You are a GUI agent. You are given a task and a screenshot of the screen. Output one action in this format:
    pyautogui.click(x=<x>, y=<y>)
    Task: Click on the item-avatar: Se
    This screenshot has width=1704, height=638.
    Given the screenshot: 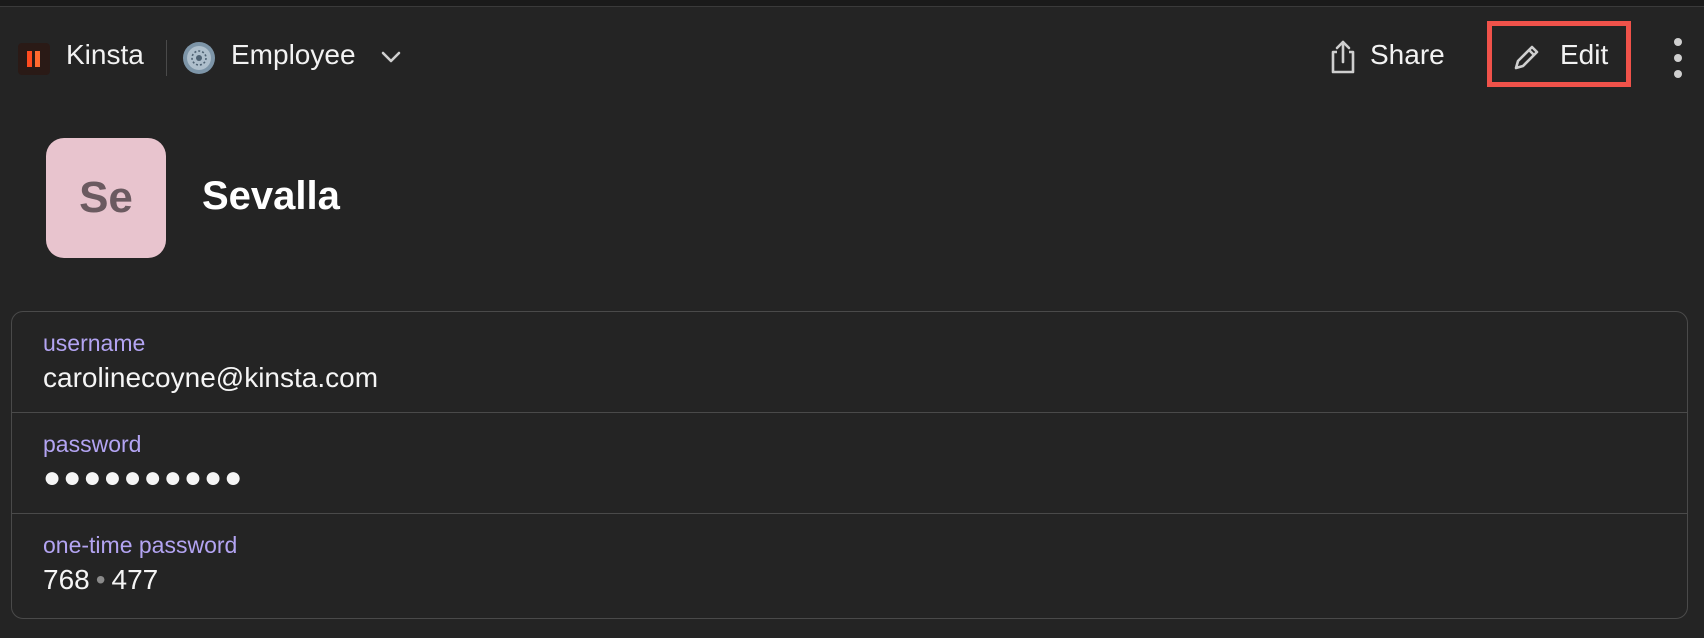 What is the action you would take?
    pyautogui.click(x=106, y=198)
    